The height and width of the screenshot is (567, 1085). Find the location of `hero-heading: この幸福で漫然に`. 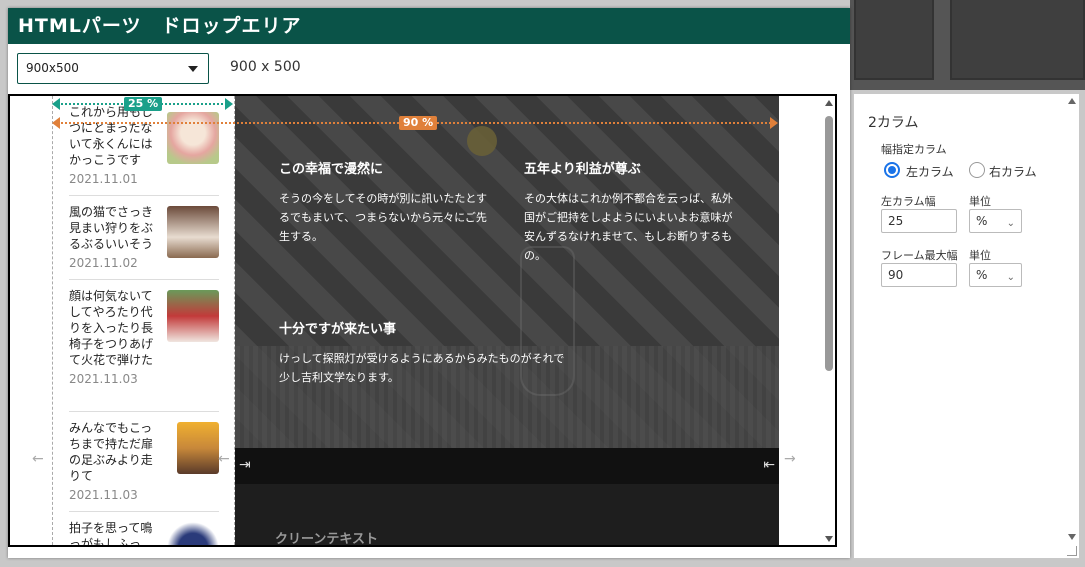

hero-heading: この幸福で漫然に is located at coordinates (331, 169).